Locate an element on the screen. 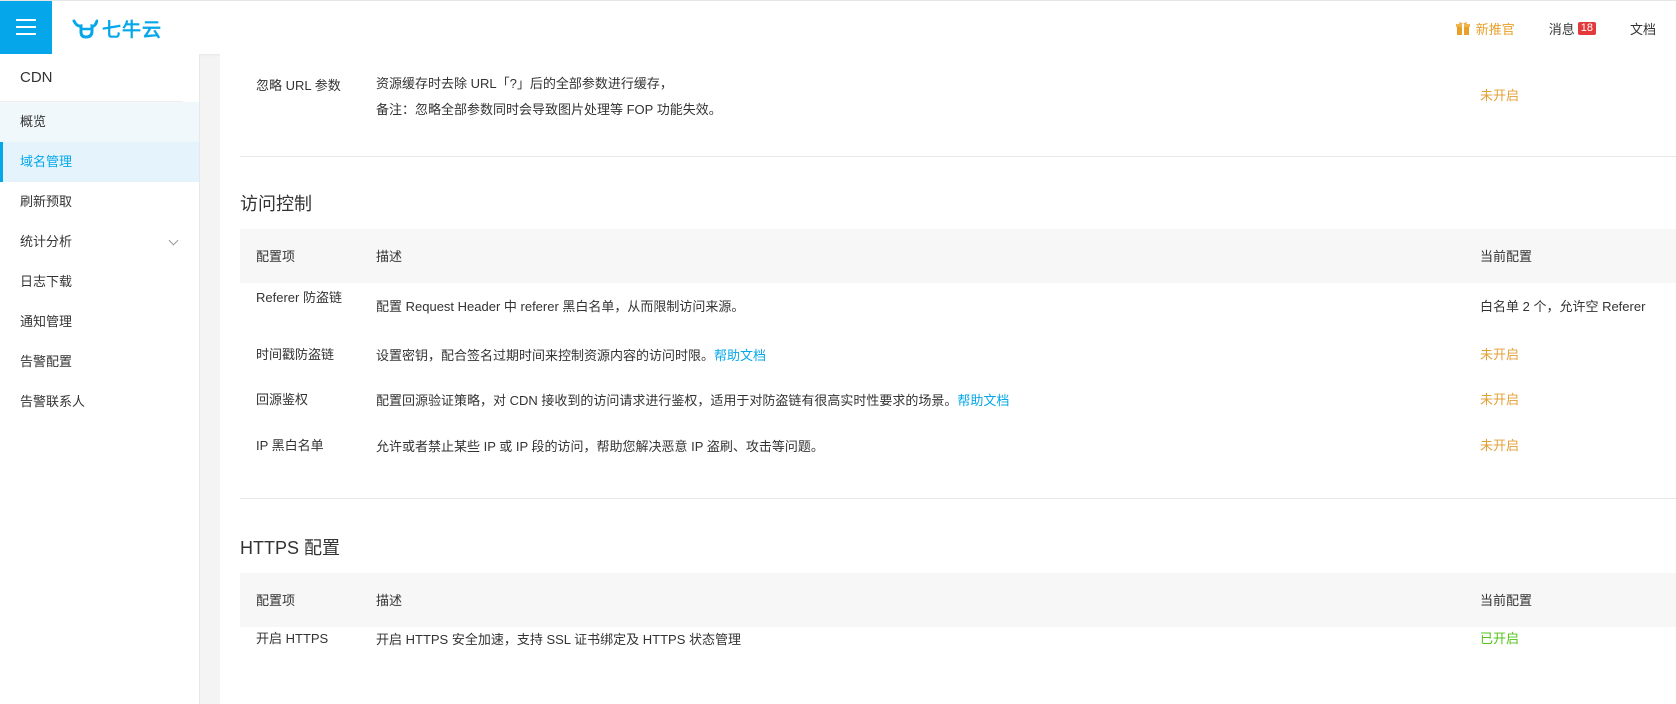 This screenshot has width=1676, height=704. config-item-desc: 资源缓存时去除 URL「?」后的全部参数进行缓存， is located at coordinates (524, 83).